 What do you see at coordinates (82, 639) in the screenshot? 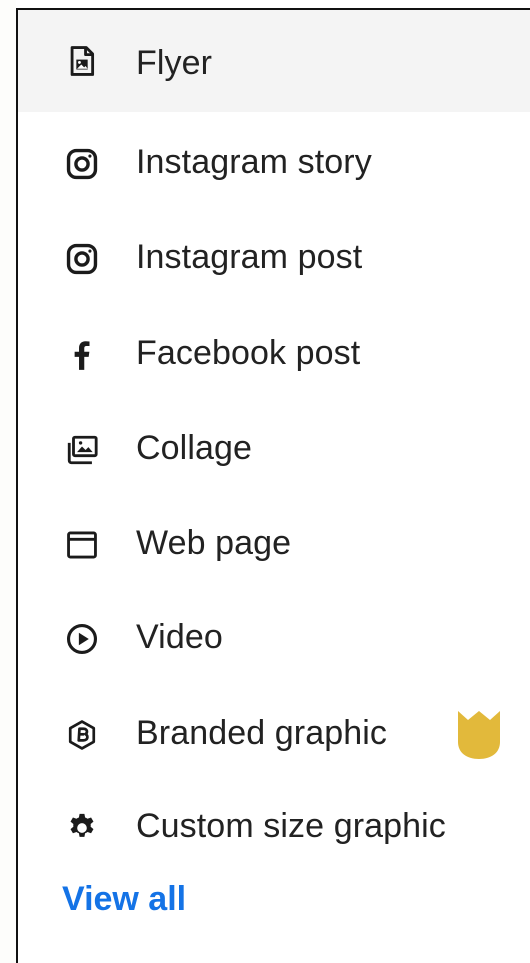
I see `video-play-icon` at bounding box center [82, 639].